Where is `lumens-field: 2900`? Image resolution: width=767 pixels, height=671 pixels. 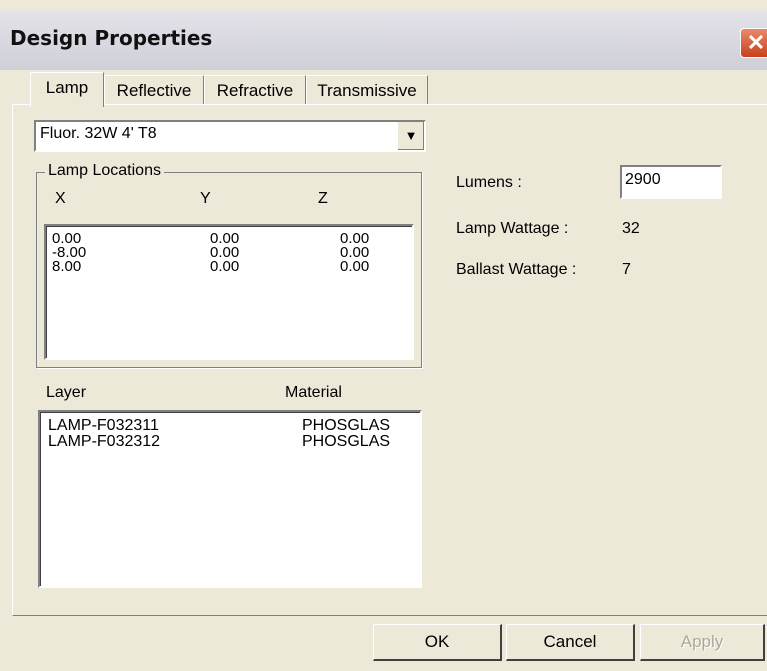 lumens-field: 2900 is located at coordinates (671, 182).